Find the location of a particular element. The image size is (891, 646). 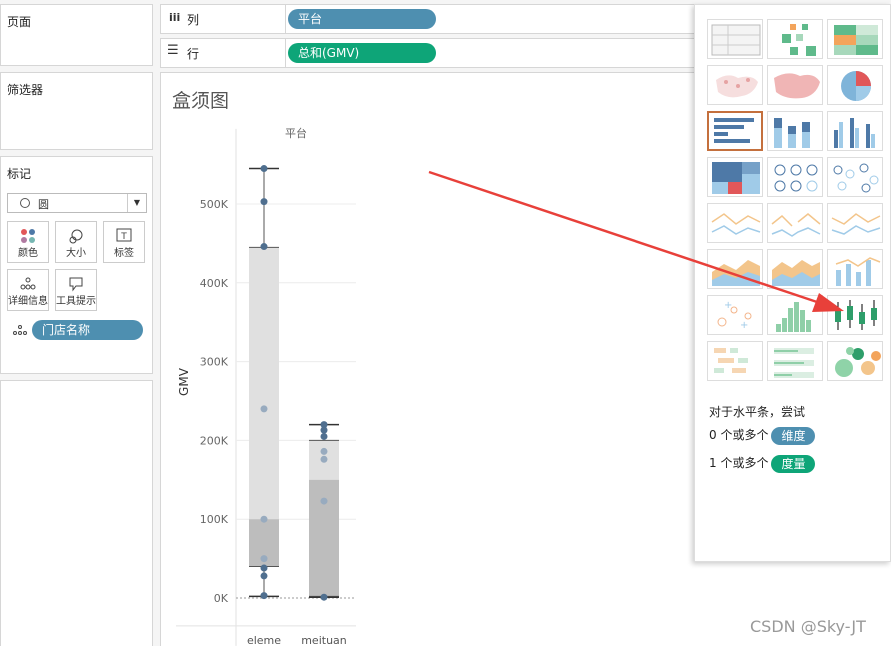

thumb-highlight-table is located at coordinates (855, 39).